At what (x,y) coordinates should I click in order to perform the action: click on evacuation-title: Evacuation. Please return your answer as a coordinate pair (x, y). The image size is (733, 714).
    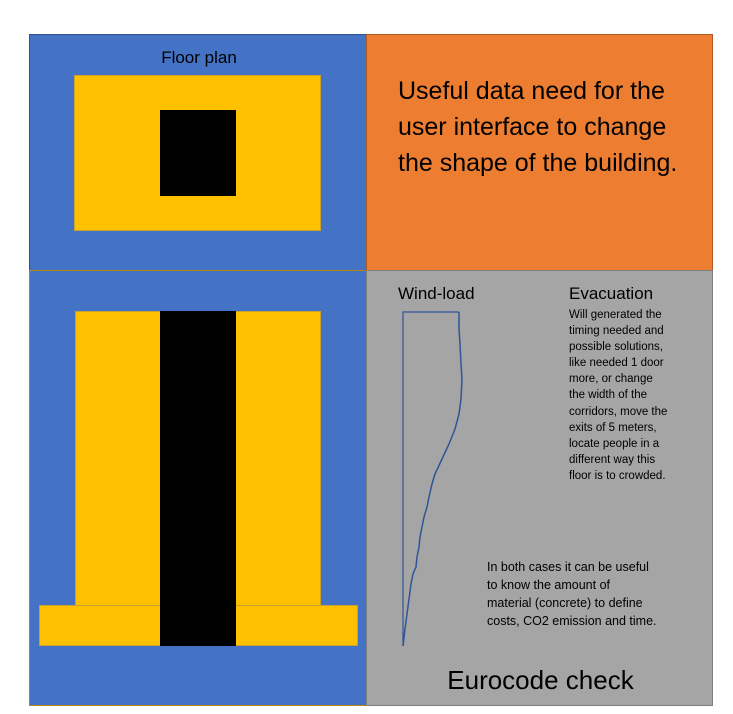
    Looking at the image, I should click on (611, 293).